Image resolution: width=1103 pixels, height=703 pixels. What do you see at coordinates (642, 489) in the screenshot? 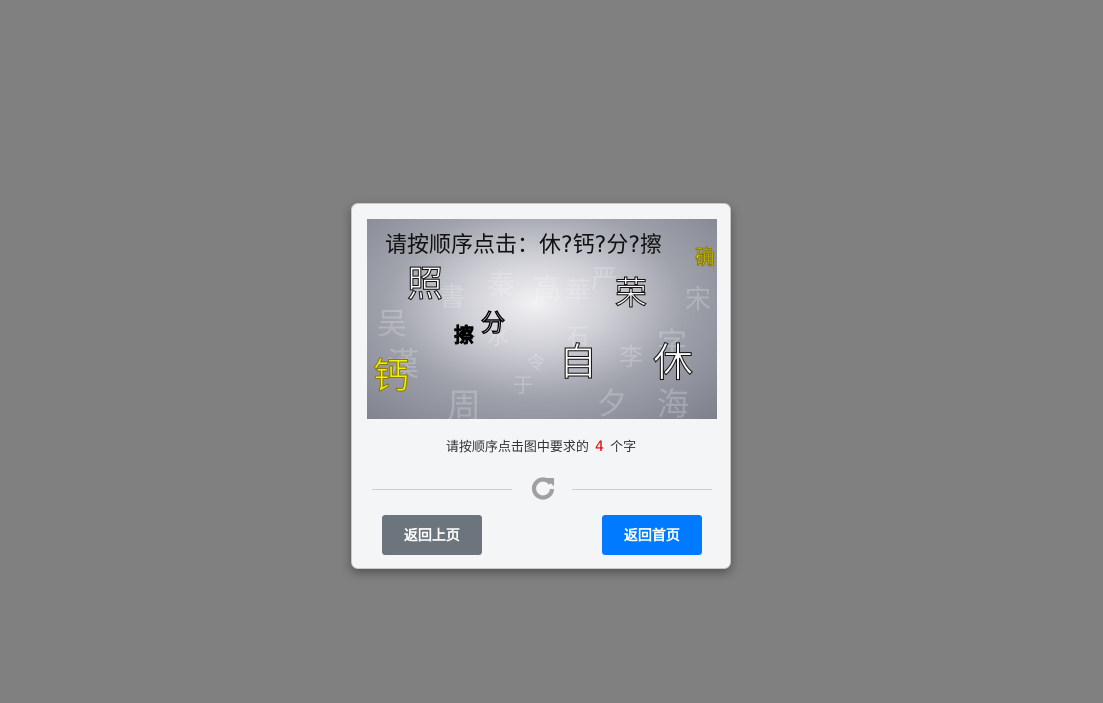
I see `divider-right` at bounding box center [642, 489].